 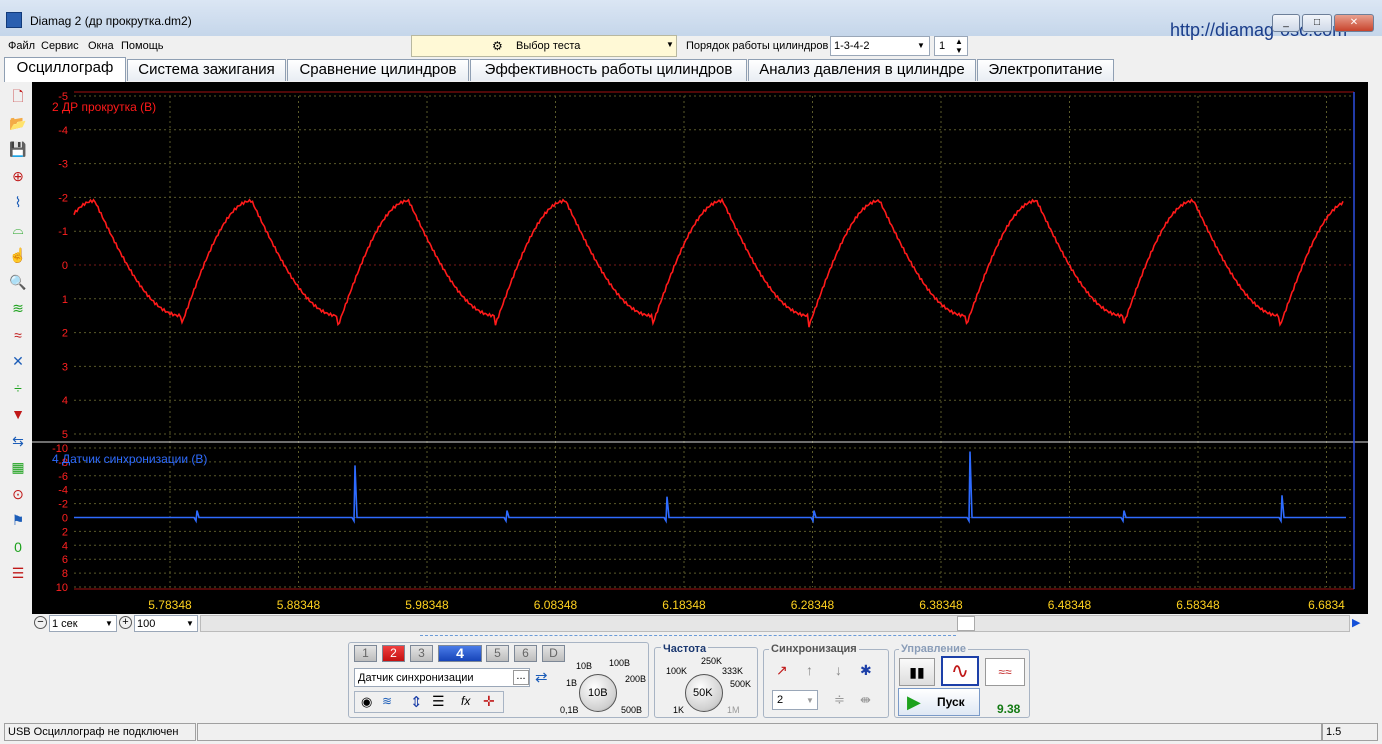 What do you see at coordinates (101, 46) in the screenshot?
I see `menu-windows: Окна` at bounding box center [101, 46].